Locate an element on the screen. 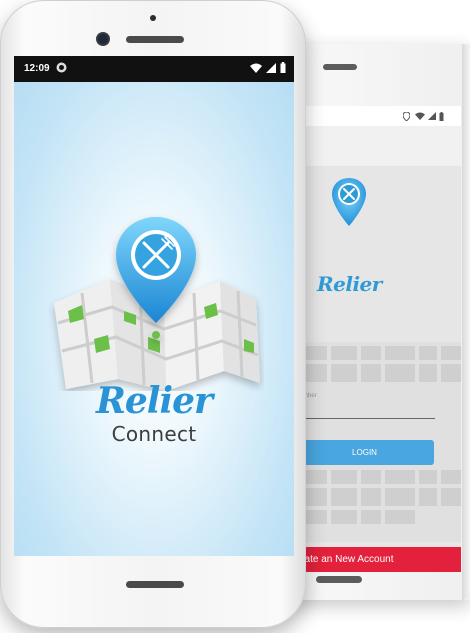  back-phone-home-bar is located at coordinates (339, 579).